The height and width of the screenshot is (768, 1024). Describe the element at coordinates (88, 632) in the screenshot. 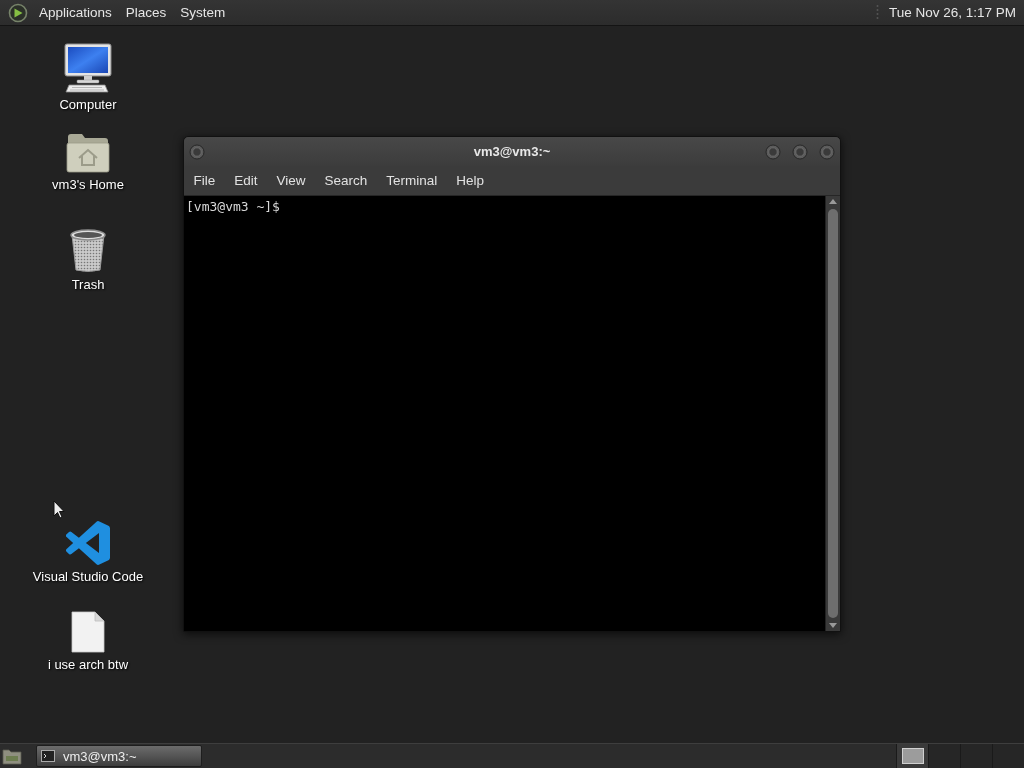

I see `document-icon` at that location.